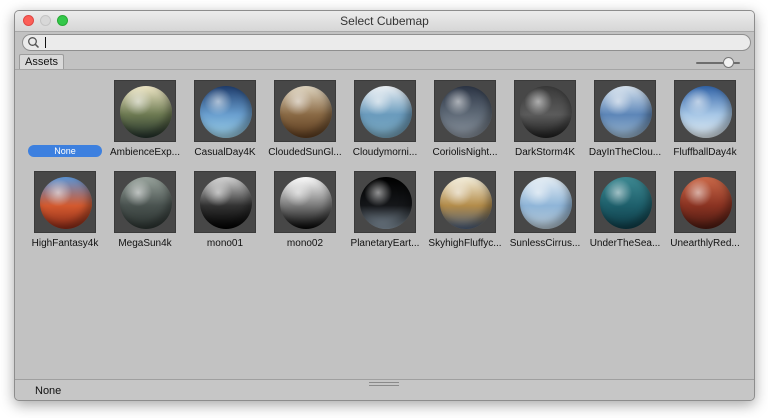 This screenshot has height=418, width=768. I want to click on status-bar: None, so click(384, 389).